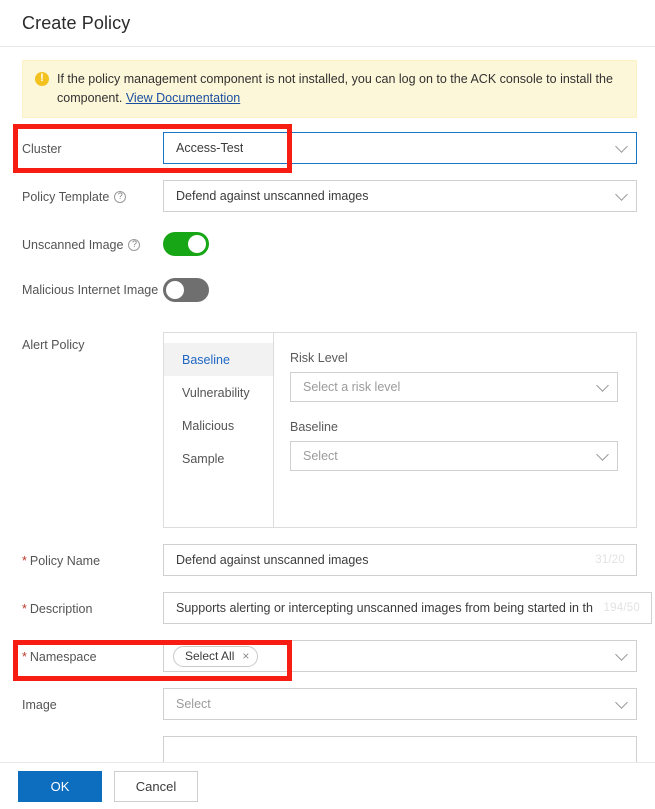  I want to click on policy-template-field-wrap: Defend against unscanned images, so click(409, 196).